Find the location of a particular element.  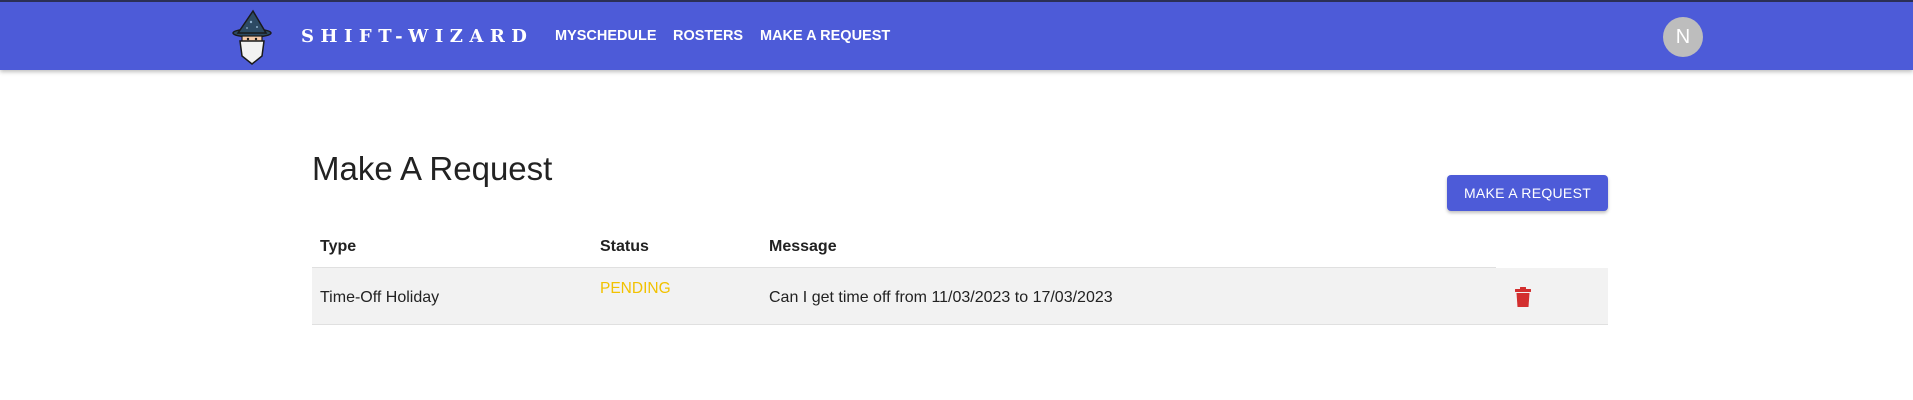

make-a-request-button: MAKE A REQUEST is located at coordinates (1527, 193).